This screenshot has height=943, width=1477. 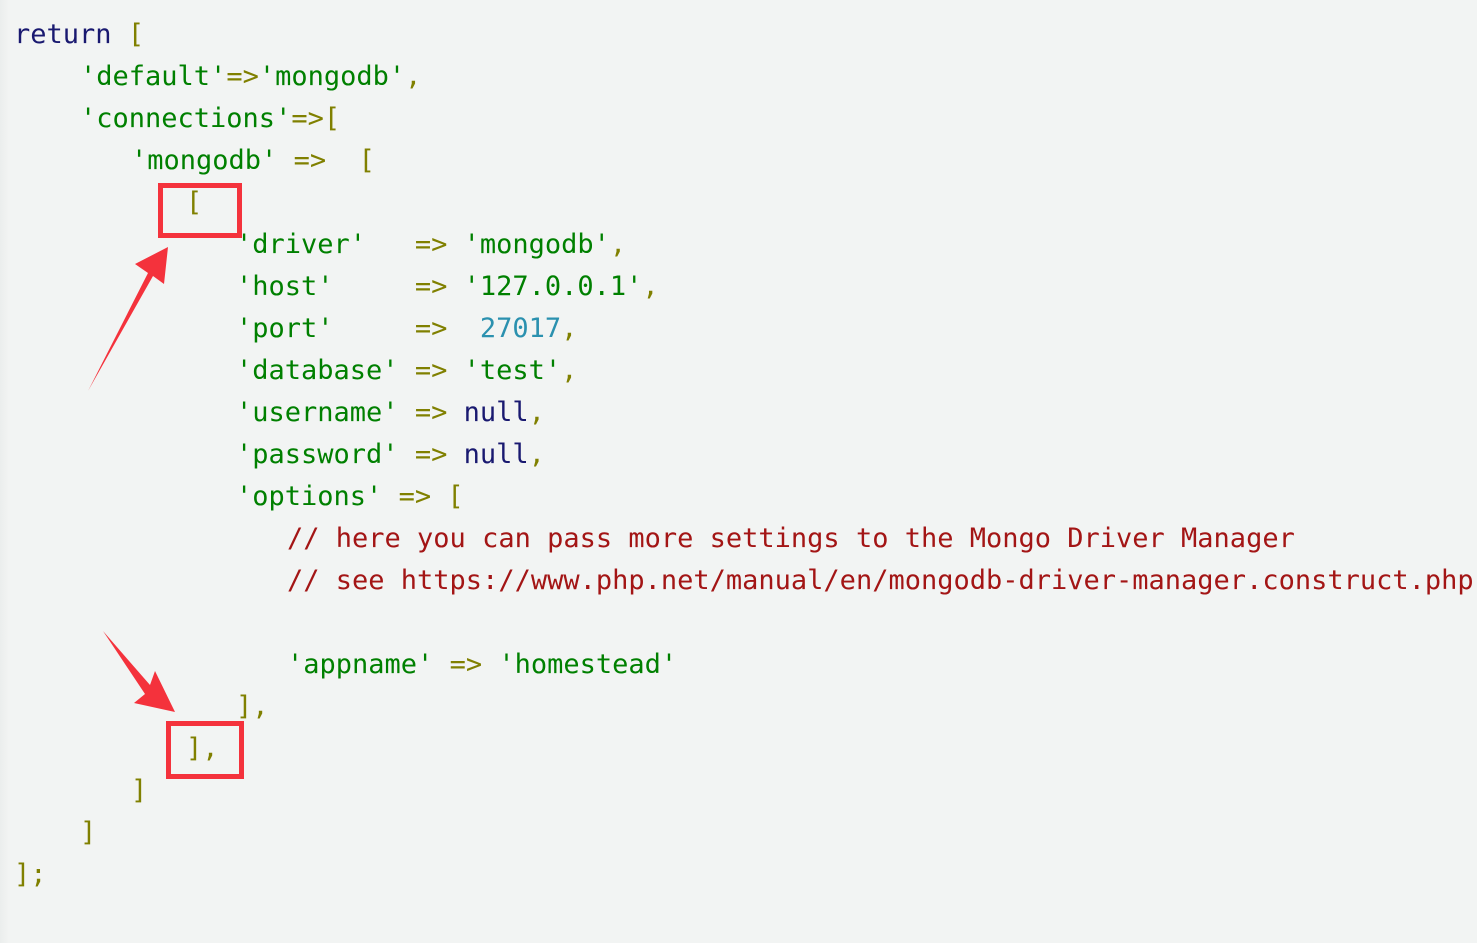 What do you see at coordinates (390, 244) in the screenshot?
I see `gap-driver` at bounding box center [390, 244].